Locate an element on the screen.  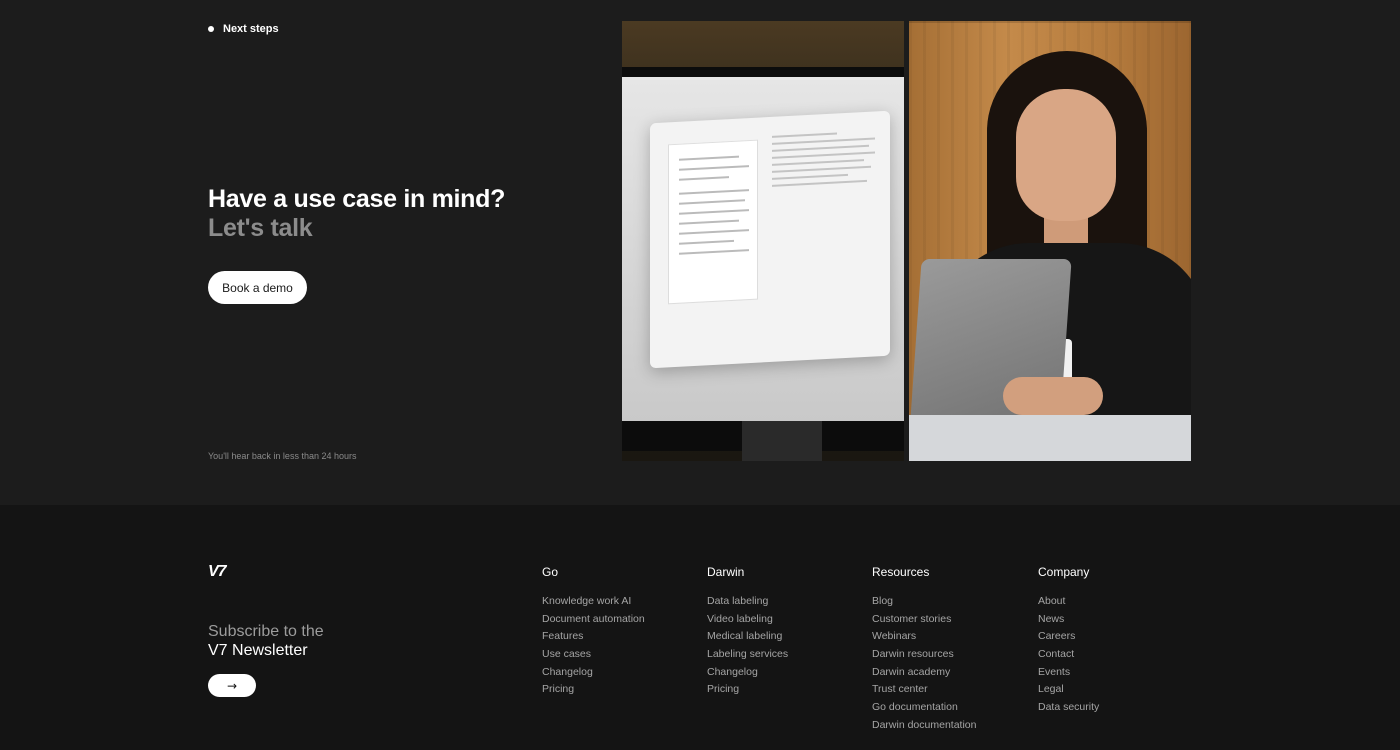
footer-link: Events is located at coordinates (1068, 673).